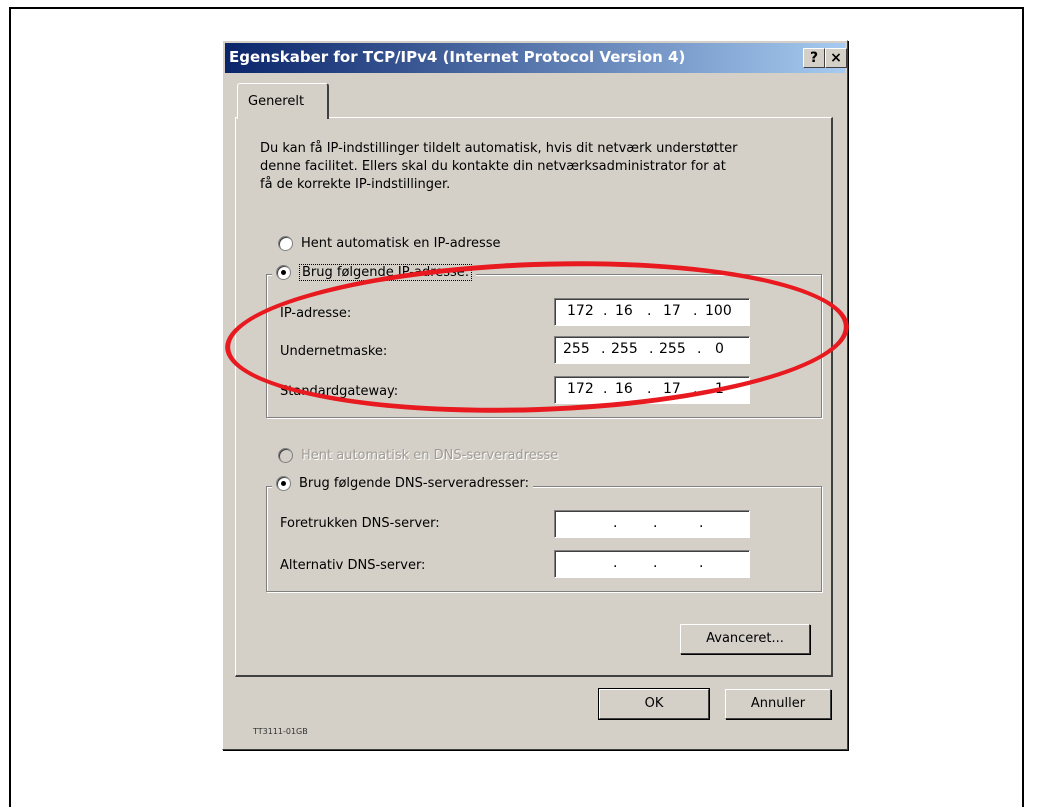 This screenshot has width=1037, height=807. Describe the element at coordinates (276, 101) in the screenshot. I see `tab-label: Generelt` at that location.